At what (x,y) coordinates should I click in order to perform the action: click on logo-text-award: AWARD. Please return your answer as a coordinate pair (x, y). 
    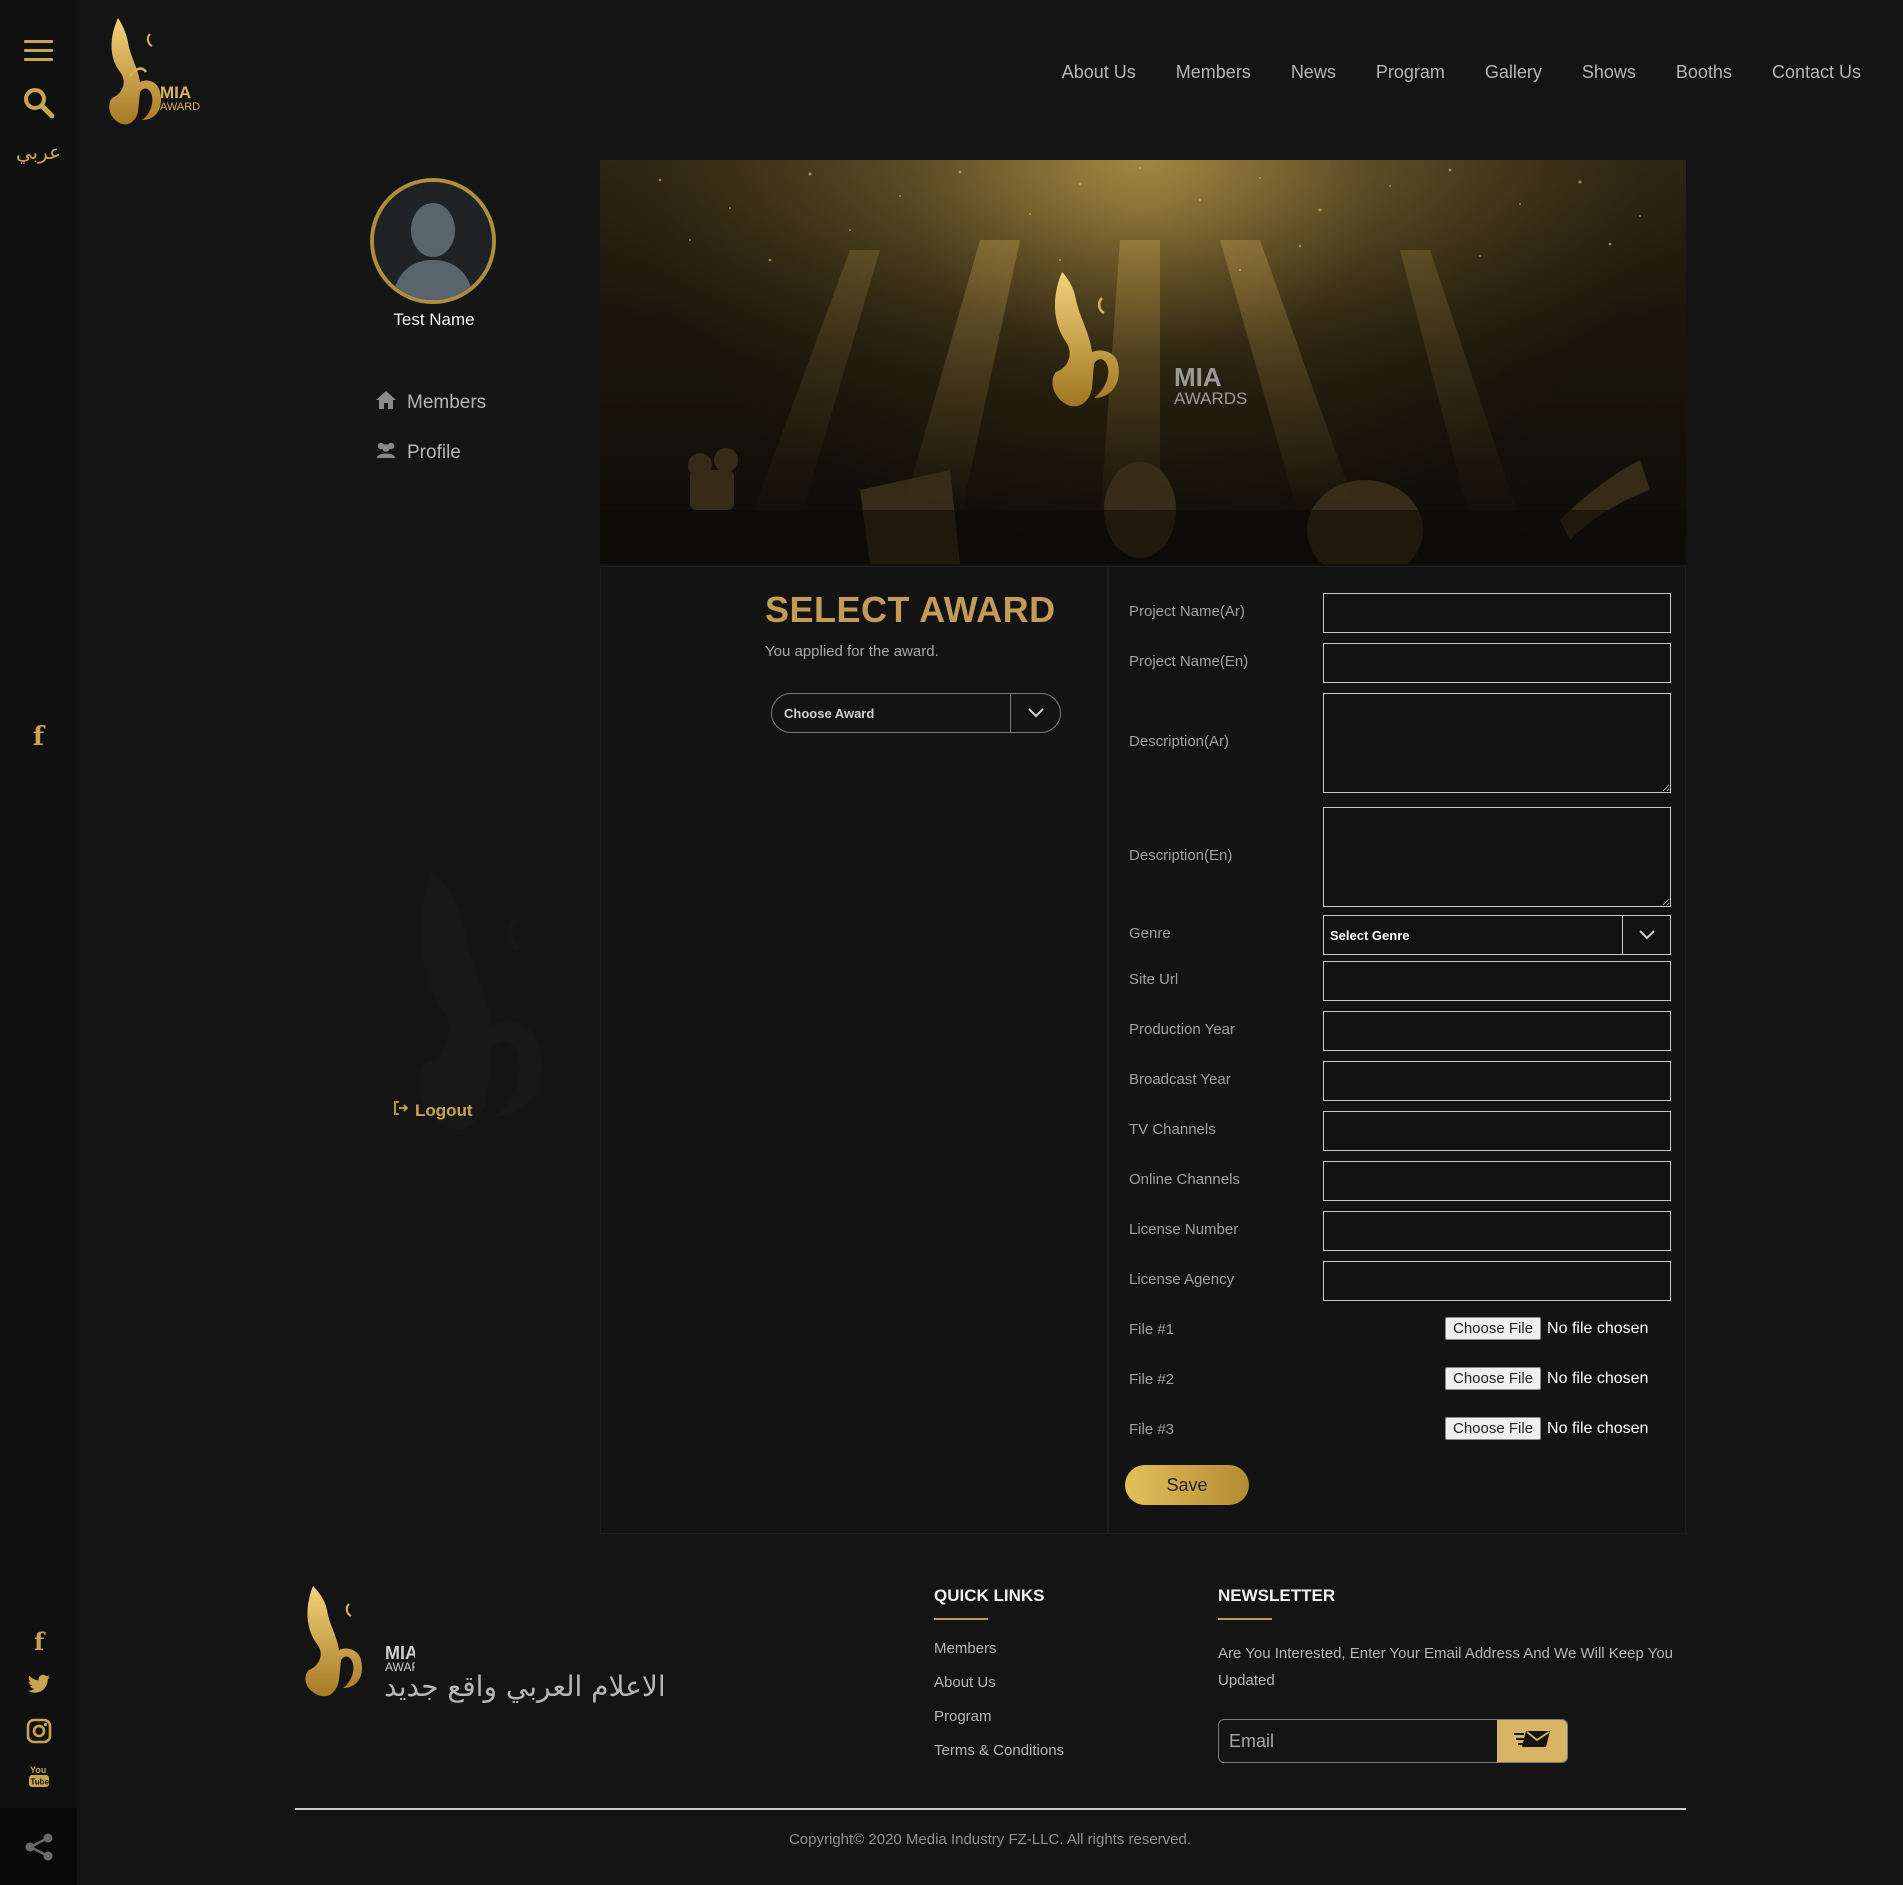
    Looking at the image, I should click on (180, 107).